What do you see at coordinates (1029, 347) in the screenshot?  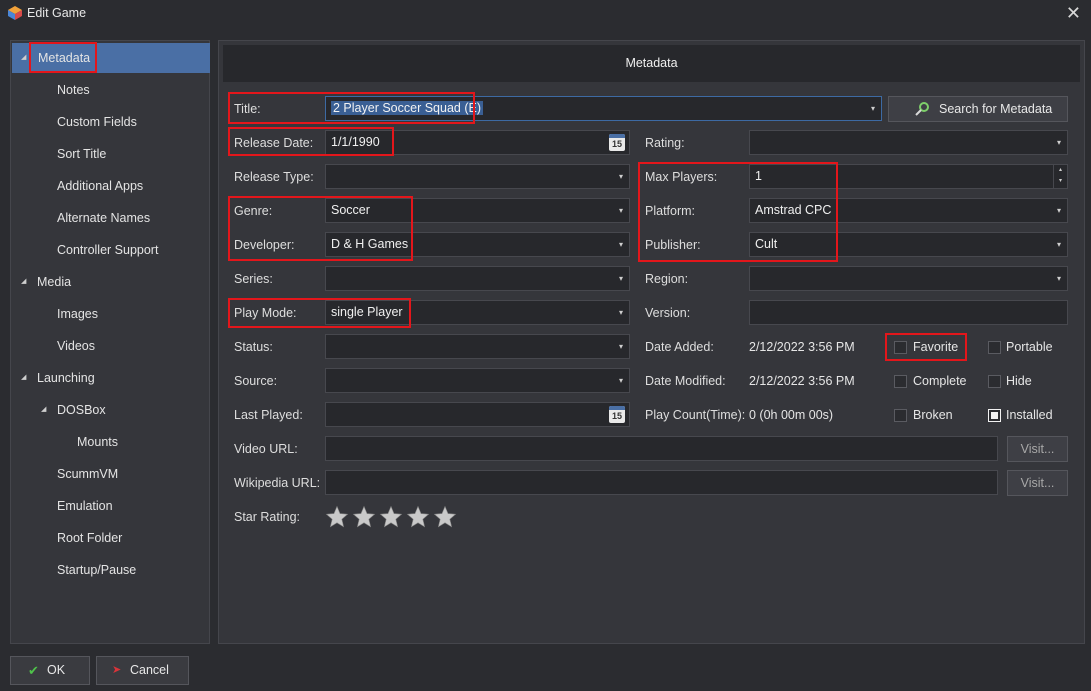 I see `portable-label: Portable` at bounding box center [1029, 347].